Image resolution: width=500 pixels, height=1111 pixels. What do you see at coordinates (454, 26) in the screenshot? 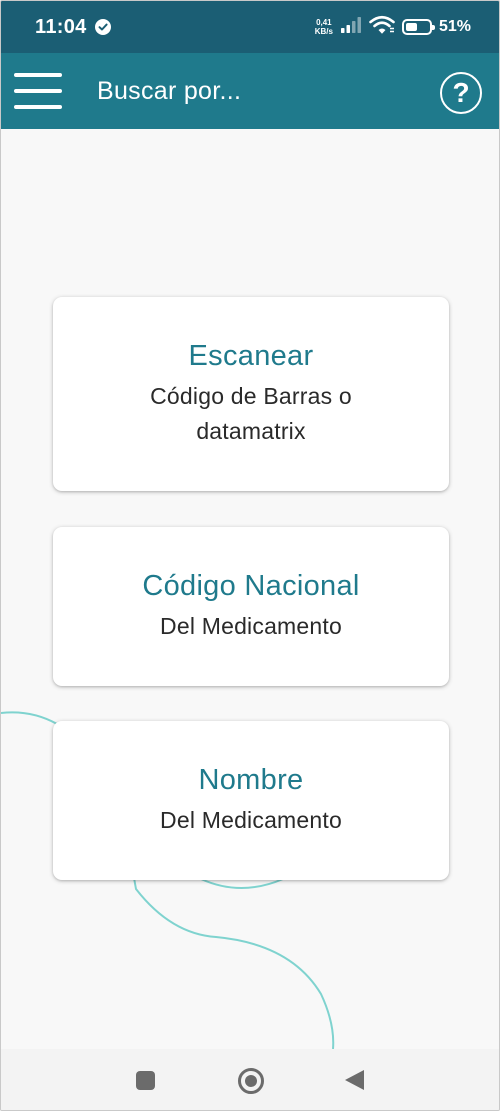
I see `battery-percent: 51%` at bounding box center [454, 26].